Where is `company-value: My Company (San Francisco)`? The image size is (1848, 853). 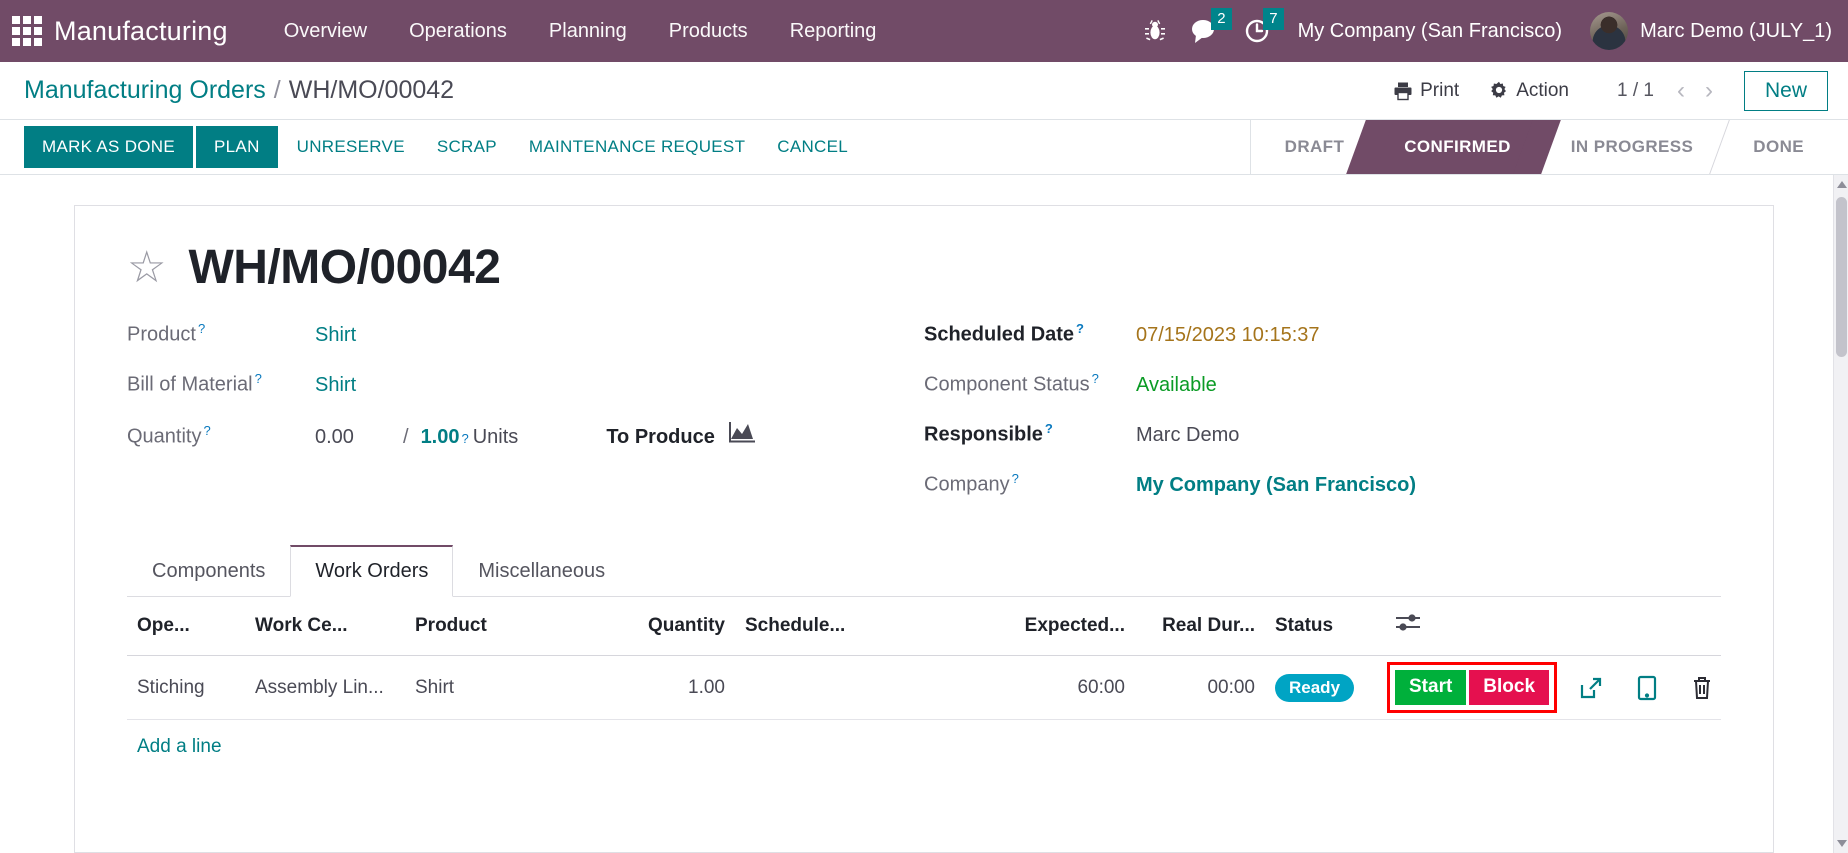
company-value: My Company (San Francisco) is located at coordinates (1276, 485).